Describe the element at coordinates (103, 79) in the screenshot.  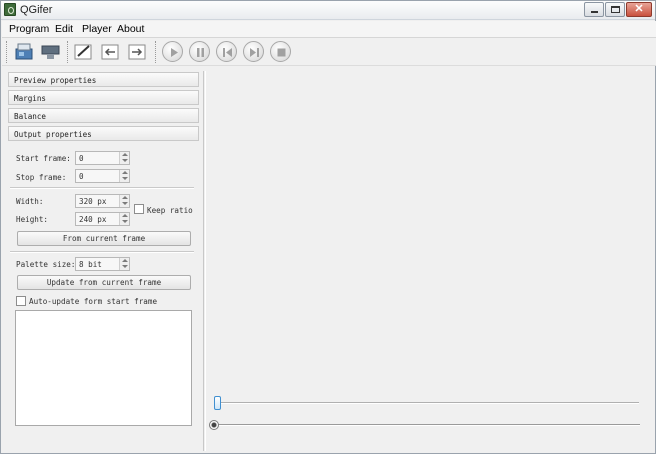
I see `section-preview-properties: Preview properties` at that location.